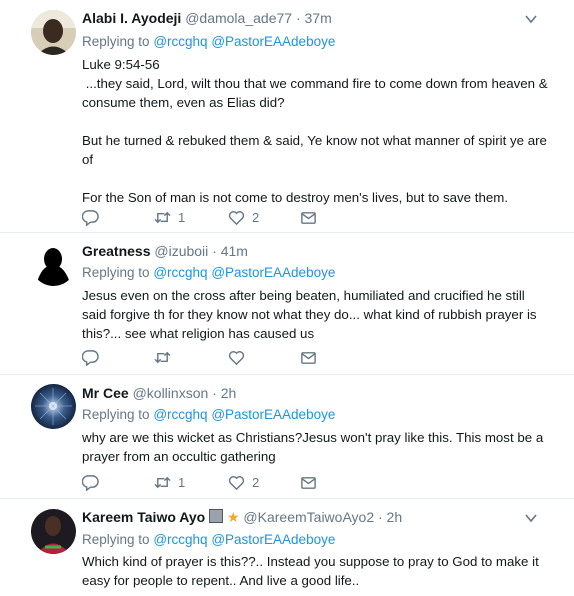 The width and height of the screenshot is (574, 596). Describe the element at coordinates (105, 393) in the screenshot. I see `author-name: Mr Cee` at that location.